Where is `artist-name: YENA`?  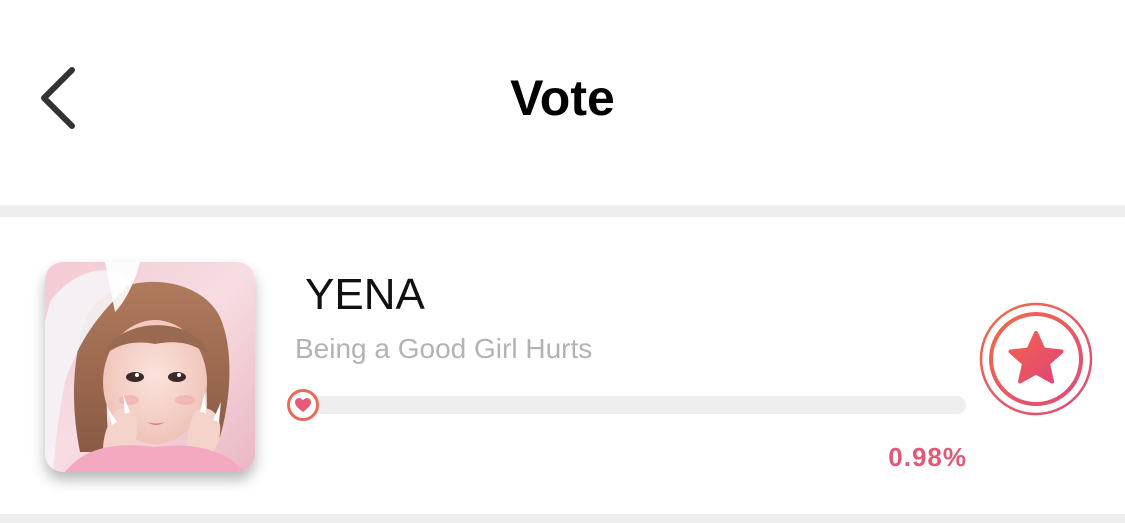 artist-name: YENA is located at coordinates (365, 294).